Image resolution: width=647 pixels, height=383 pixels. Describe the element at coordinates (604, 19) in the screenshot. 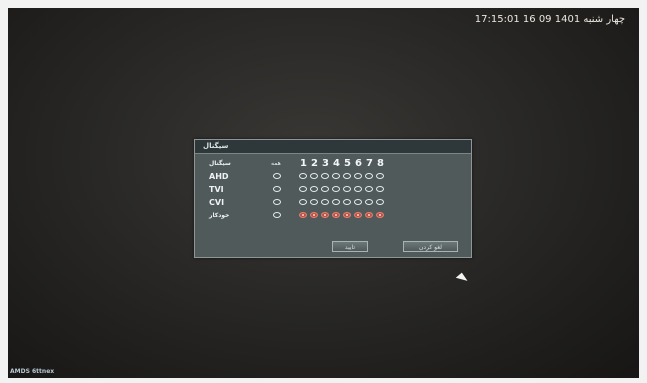

I see `weekday-label: چهار شنبه` at that location.